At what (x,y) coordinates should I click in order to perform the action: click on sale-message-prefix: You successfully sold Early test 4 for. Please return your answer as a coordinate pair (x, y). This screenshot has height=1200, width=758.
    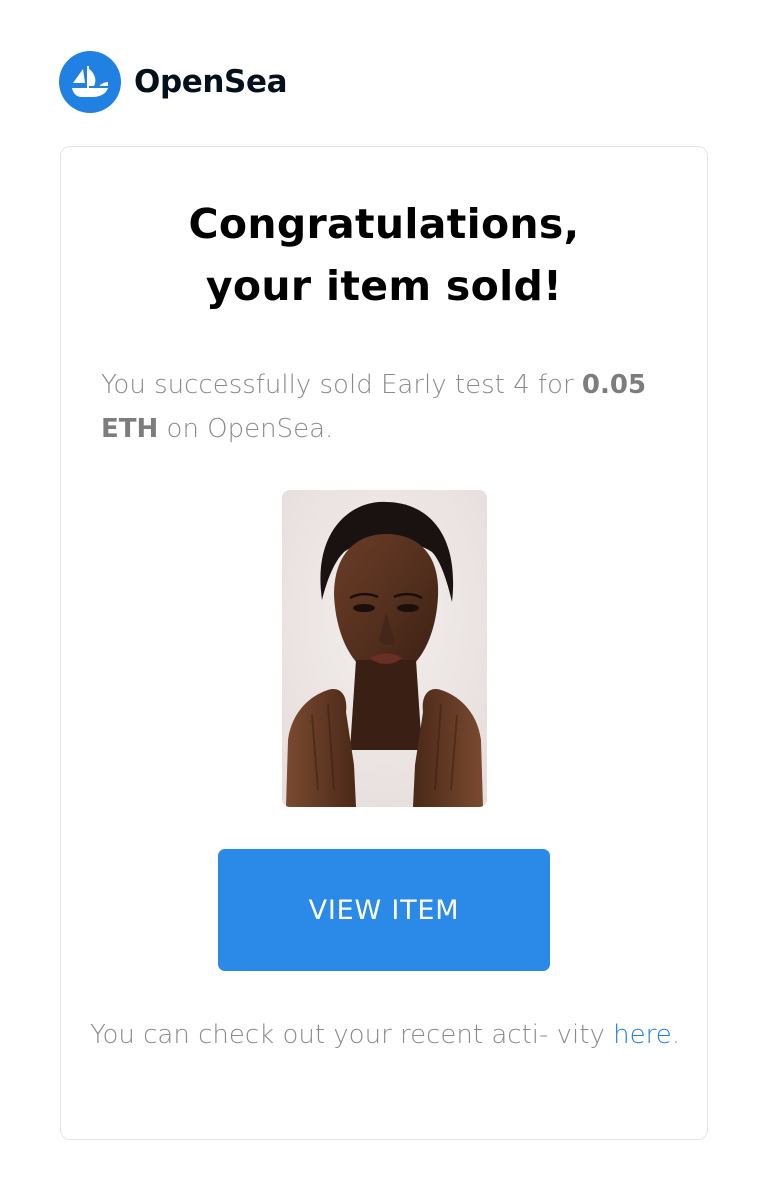
    Looking at the image, I should click on (341, 385).